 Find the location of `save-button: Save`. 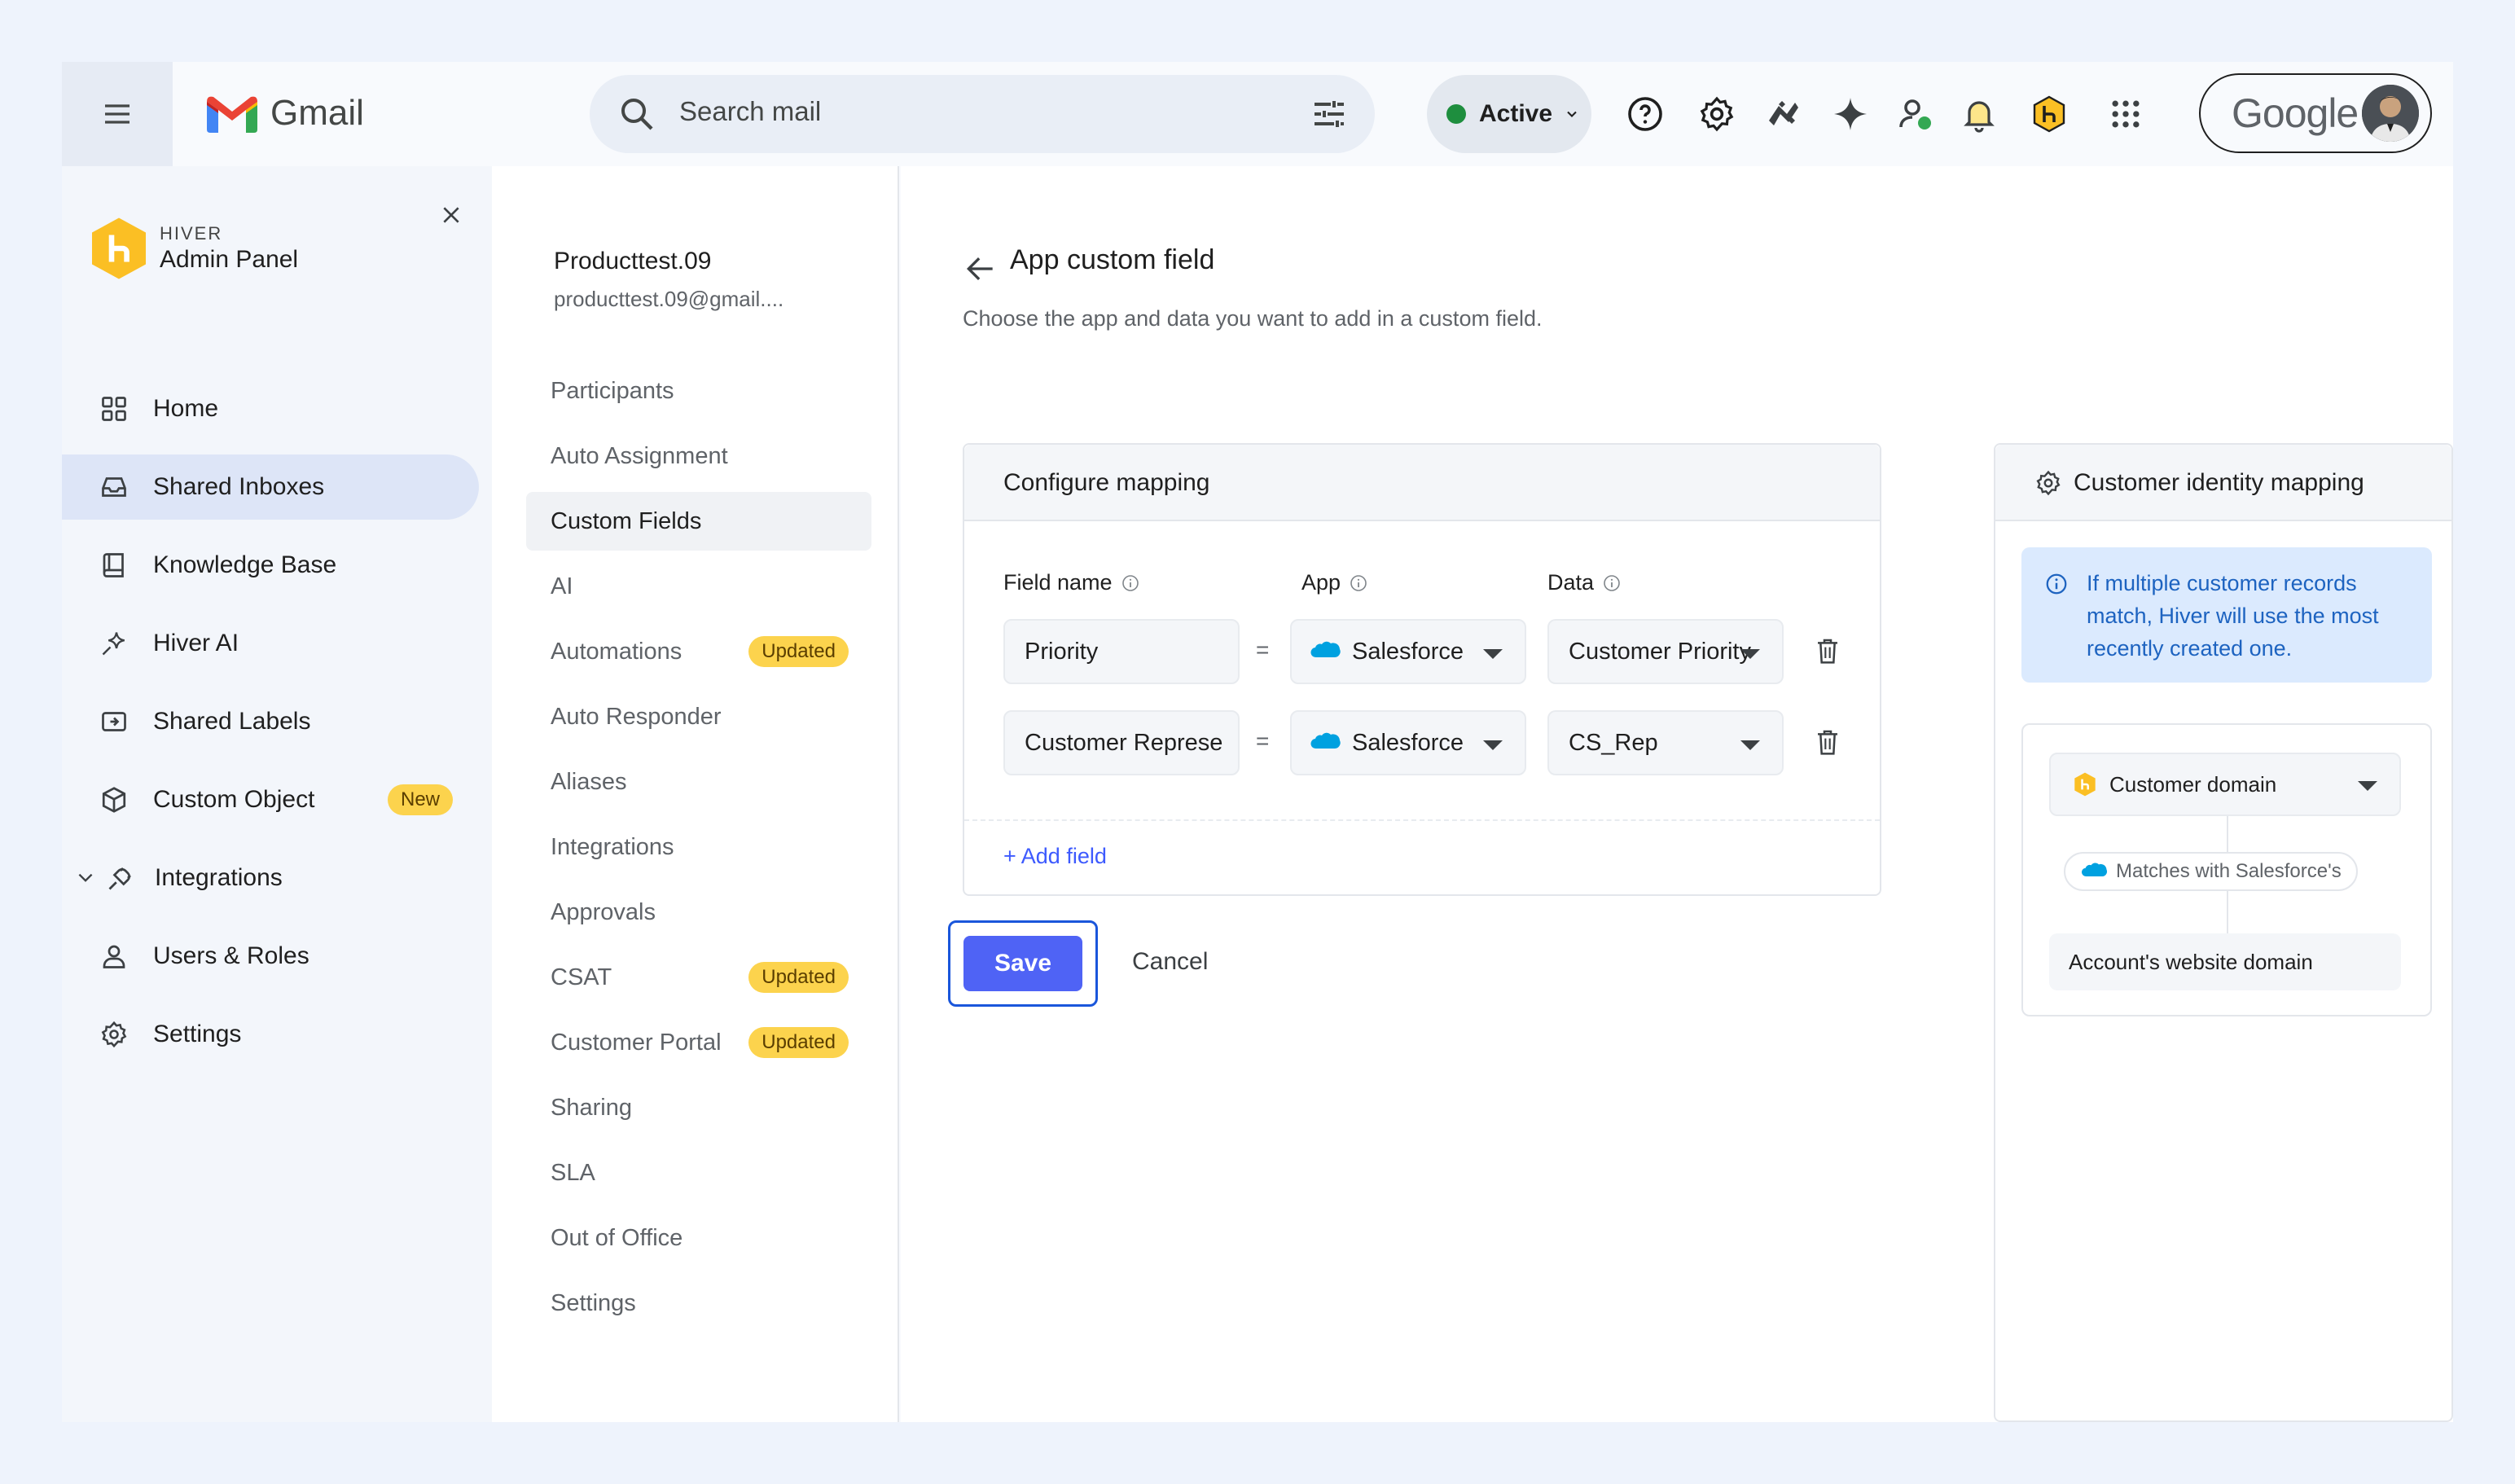

save-button: Save is located at coordinates (1023, 964).